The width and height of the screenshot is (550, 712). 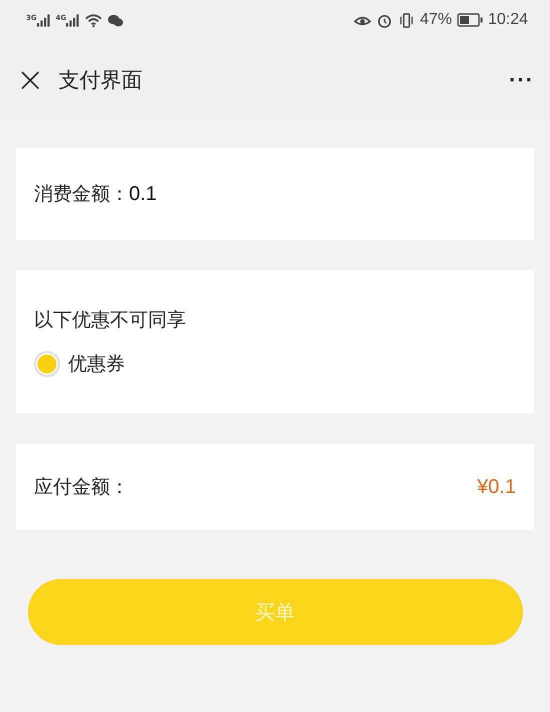 I want to click on discount-title: 以下优惠不可同享, so click(x=110, y=320).